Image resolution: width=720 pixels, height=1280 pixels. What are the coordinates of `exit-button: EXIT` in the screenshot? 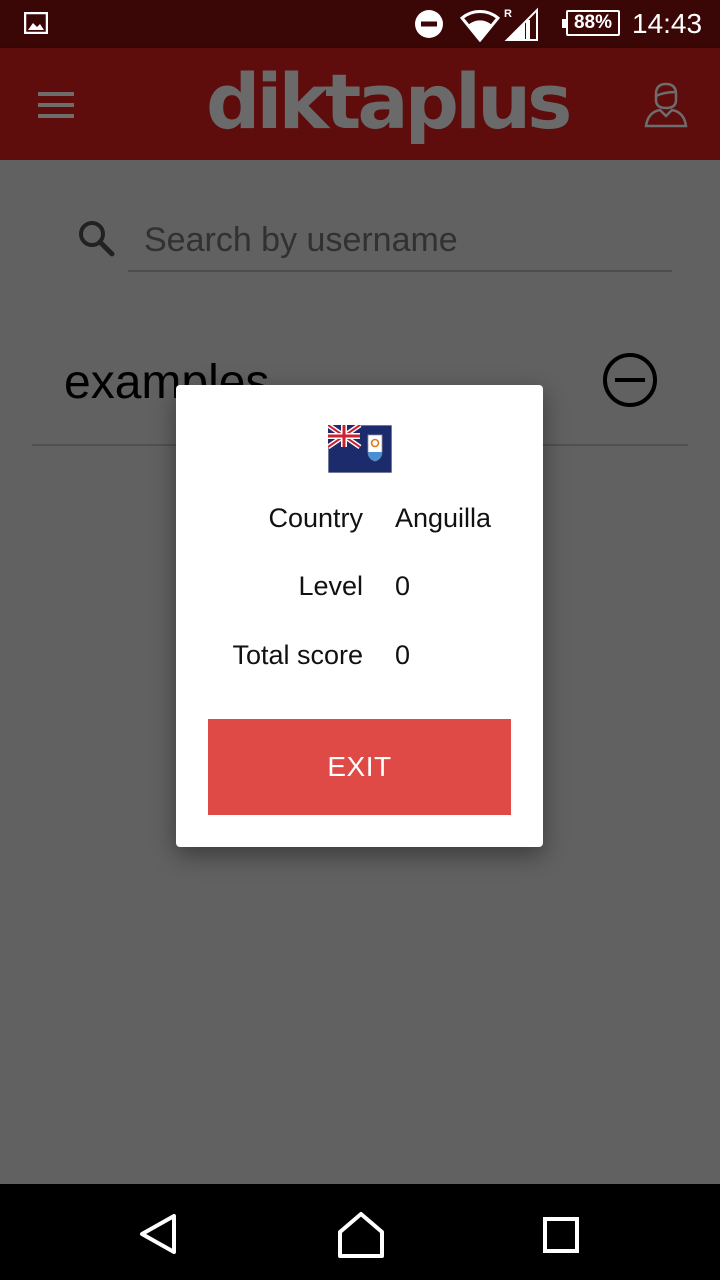 It's located at (359, 767).